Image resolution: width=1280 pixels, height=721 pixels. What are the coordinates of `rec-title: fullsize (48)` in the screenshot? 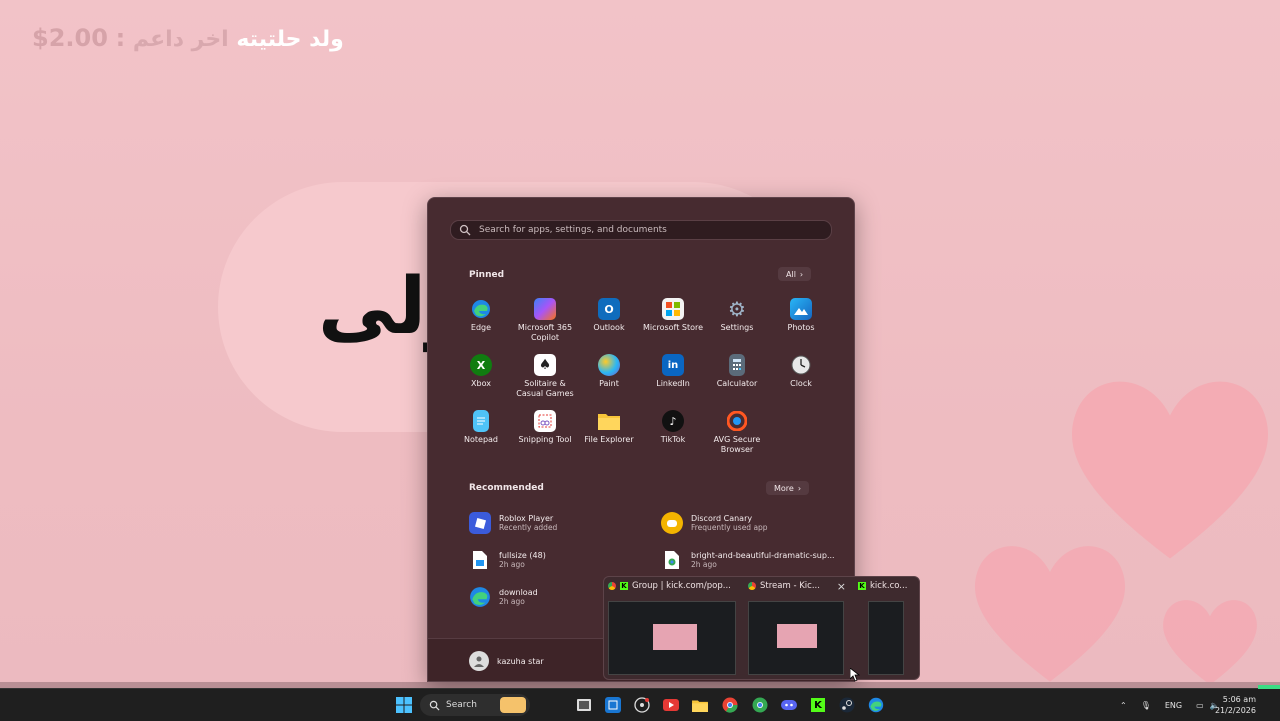 It's located at (522, 555).